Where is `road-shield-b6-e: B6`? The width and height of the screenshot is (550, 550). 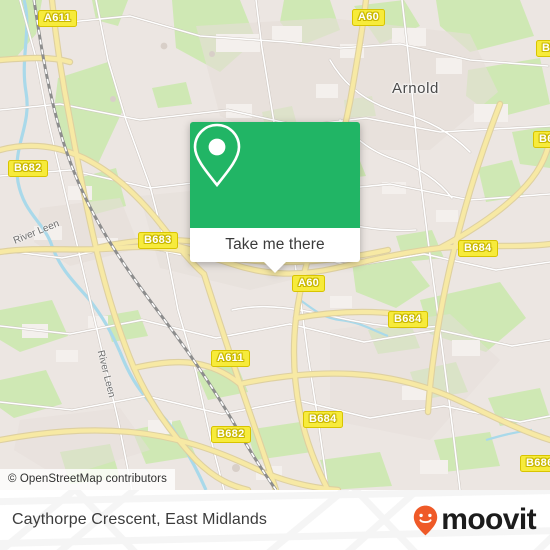
road-shield-b6-e: B6 is located at coordinates (541, 139).